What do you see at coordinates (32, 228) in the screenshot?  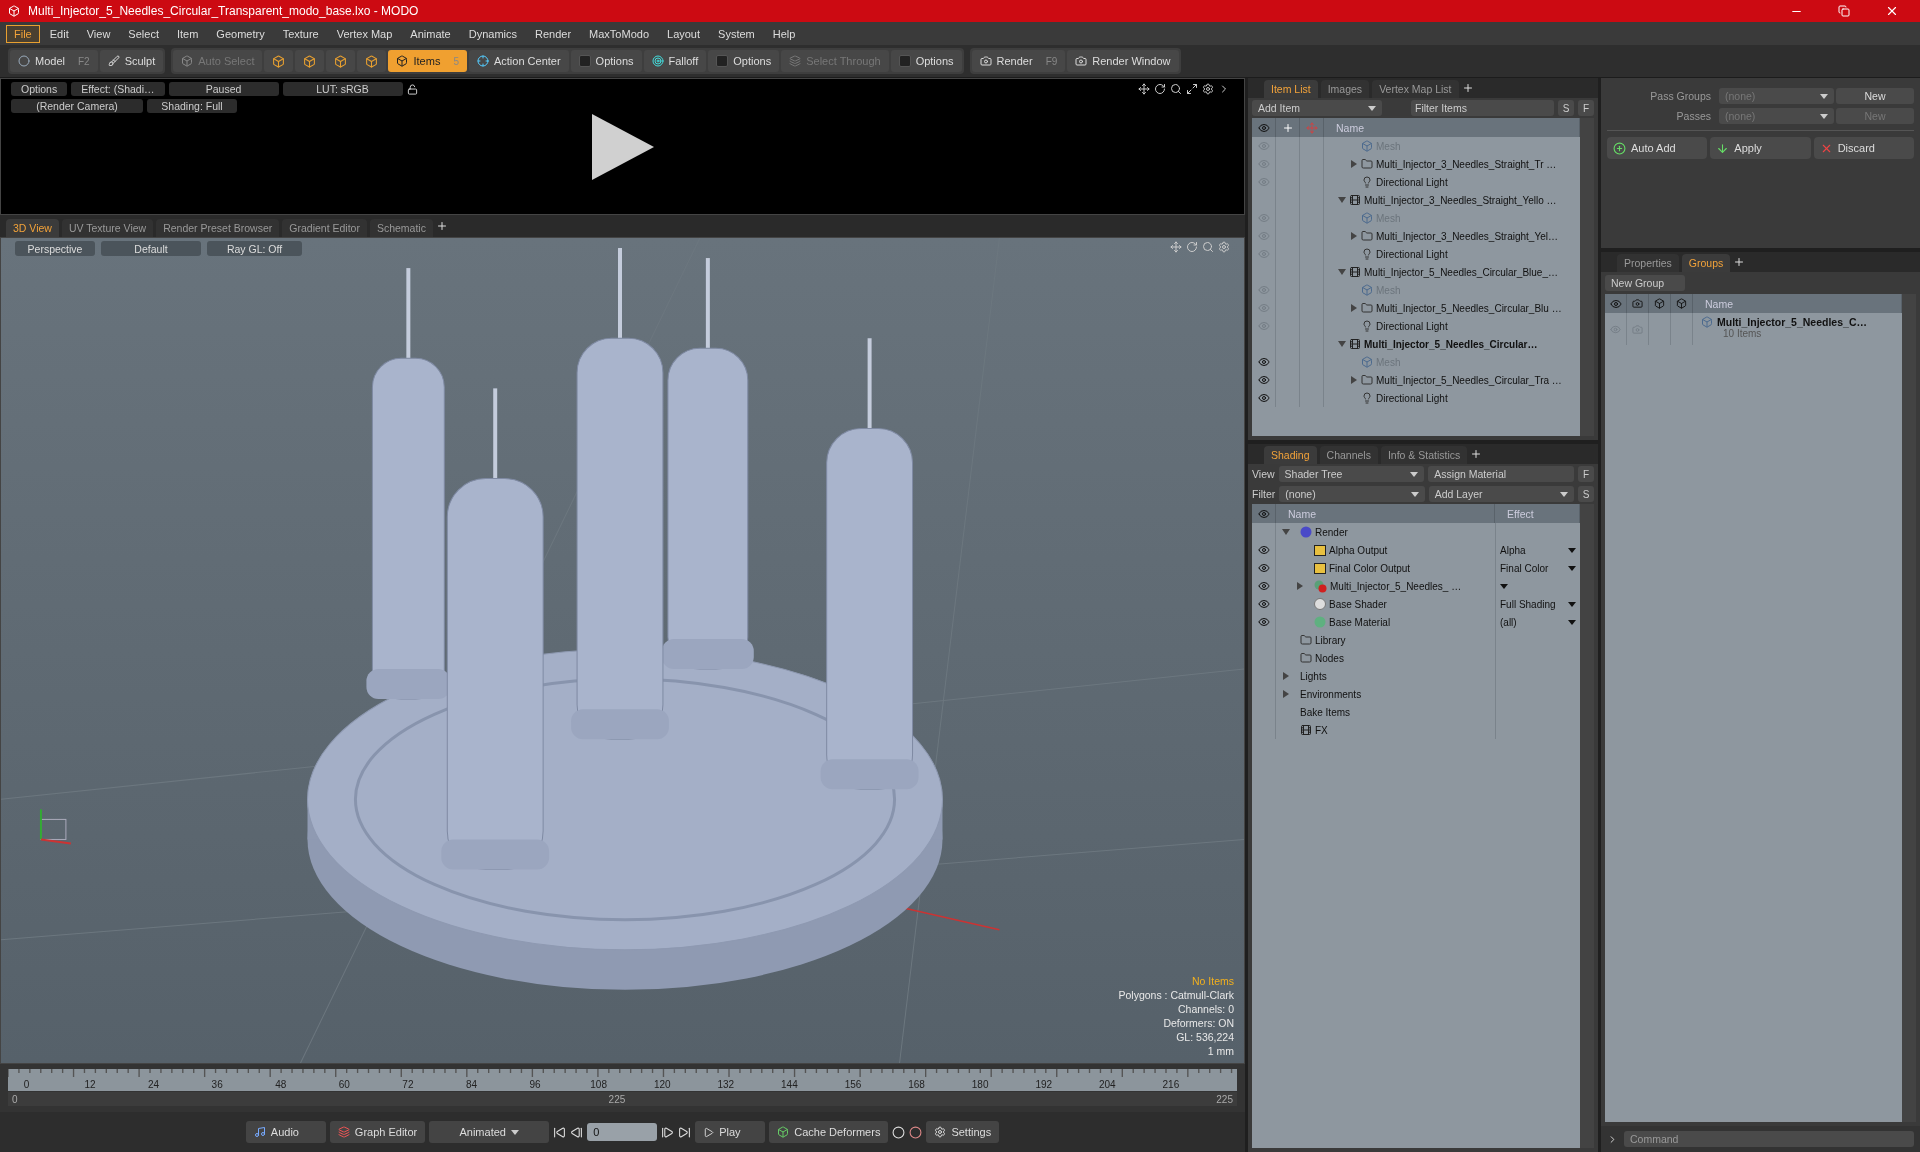 I see `viewport-tab: 3D View` at bounding box center [32, 228].